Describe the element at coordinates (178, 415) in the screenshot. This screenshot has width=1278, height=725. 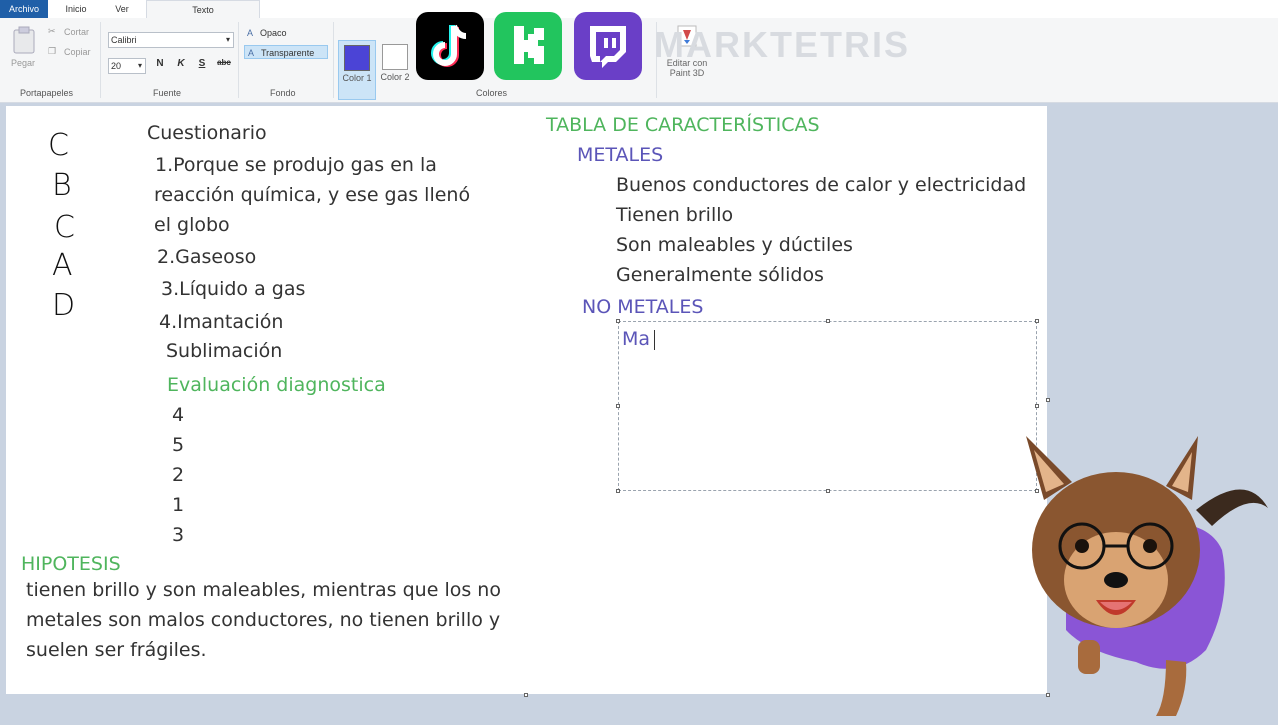
I see `diagnostic-value: 4` at that location.